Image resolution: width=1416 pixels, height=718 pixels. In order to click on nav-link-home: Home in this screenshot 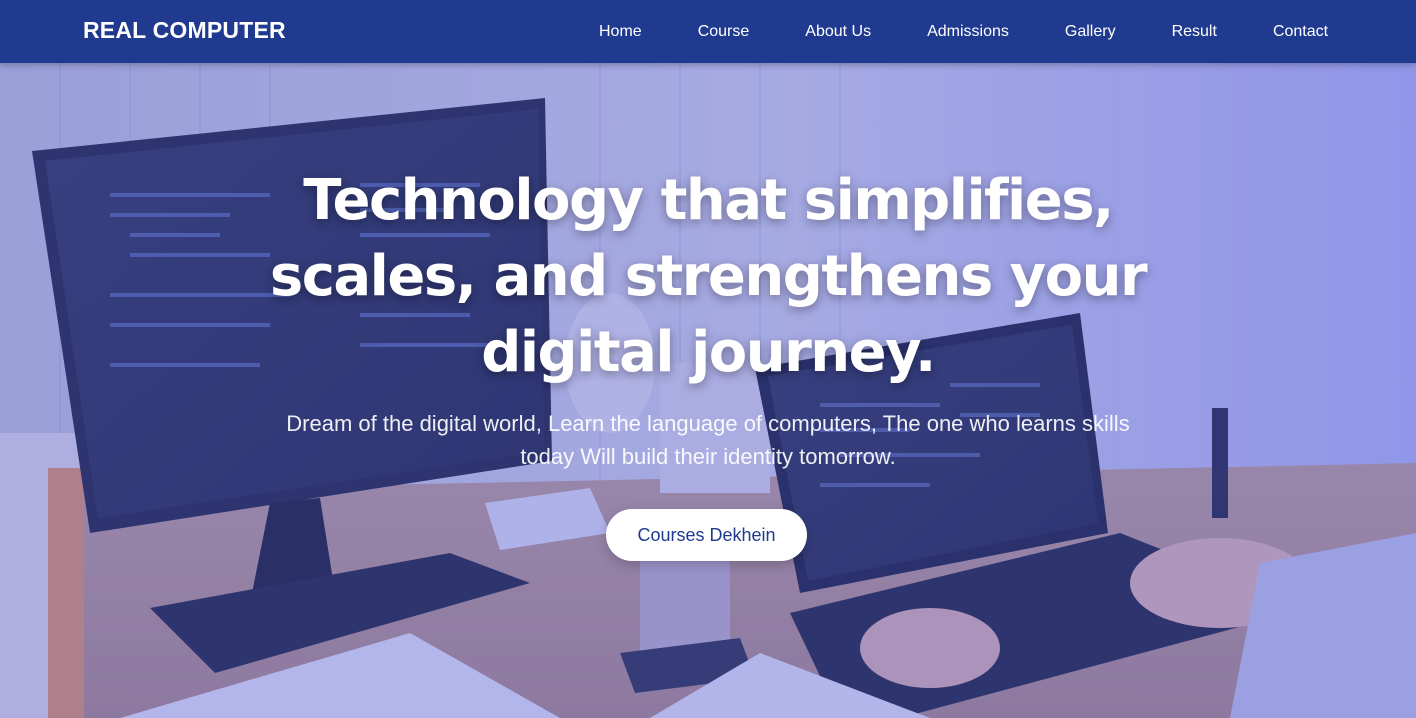, I will do `click(620, 32)`.